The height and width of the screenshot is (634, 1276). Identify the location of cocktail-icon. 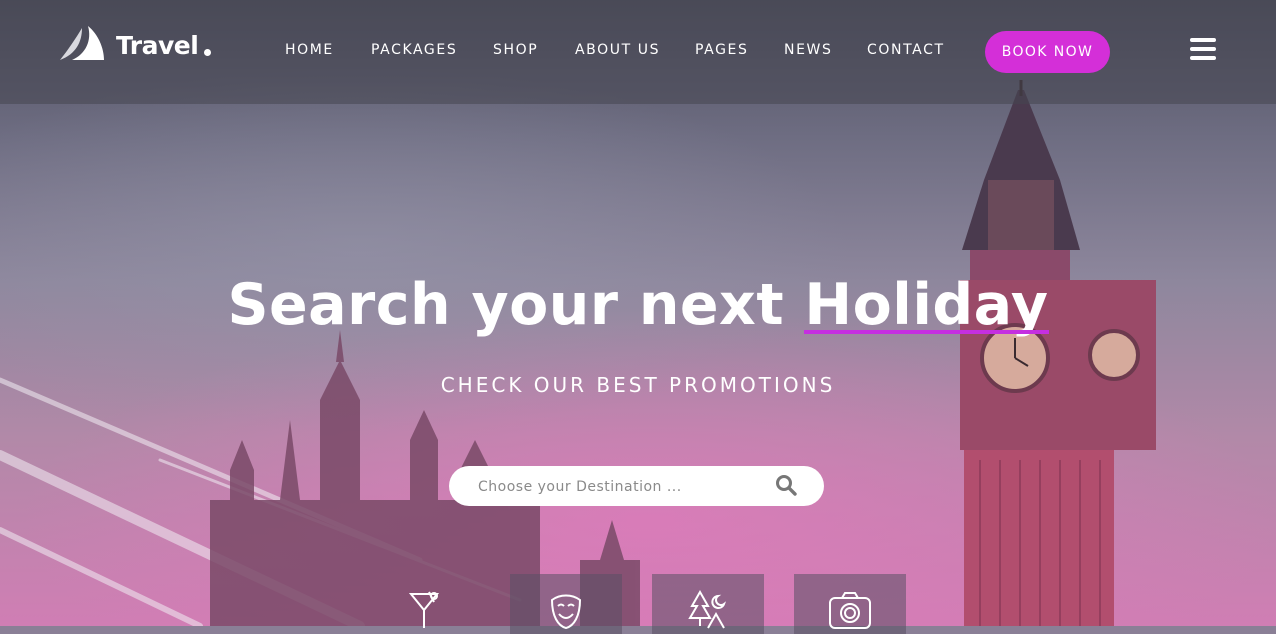
(424, 609).